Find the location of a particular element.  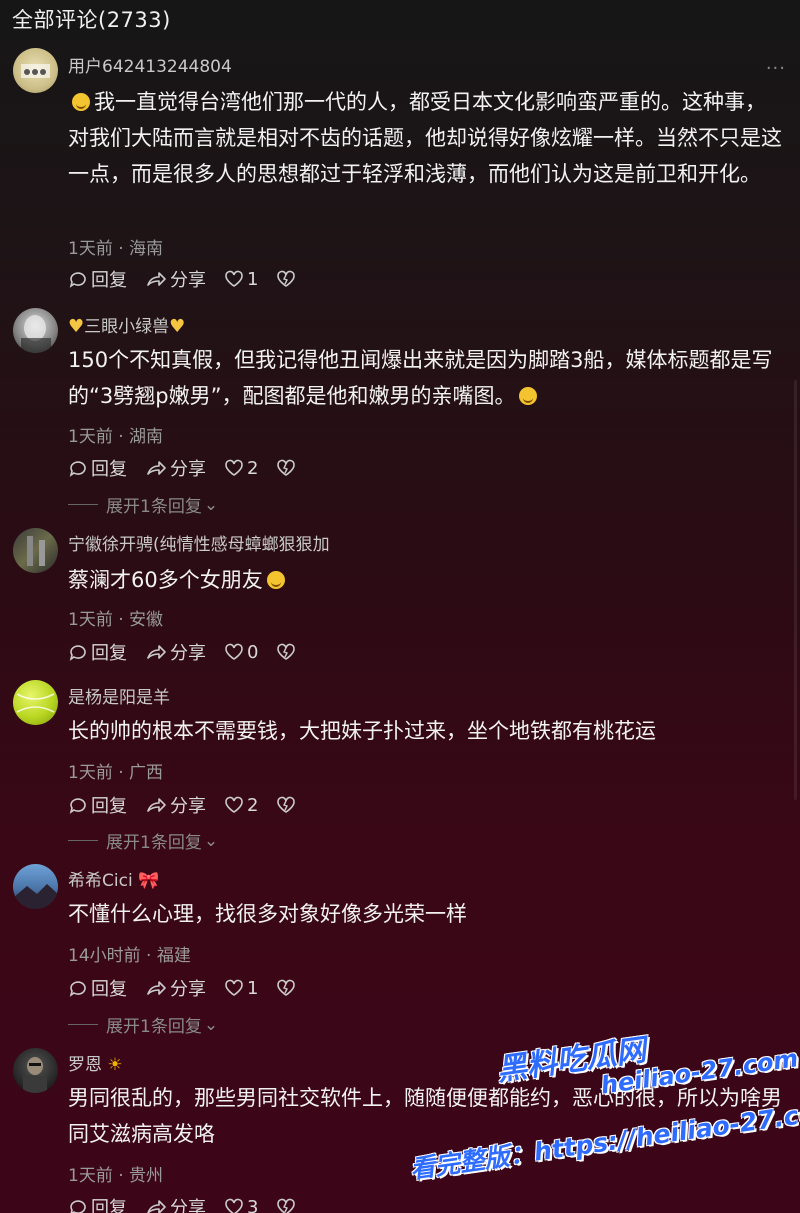

like-count: 2 is located at coordinates (253, 805).